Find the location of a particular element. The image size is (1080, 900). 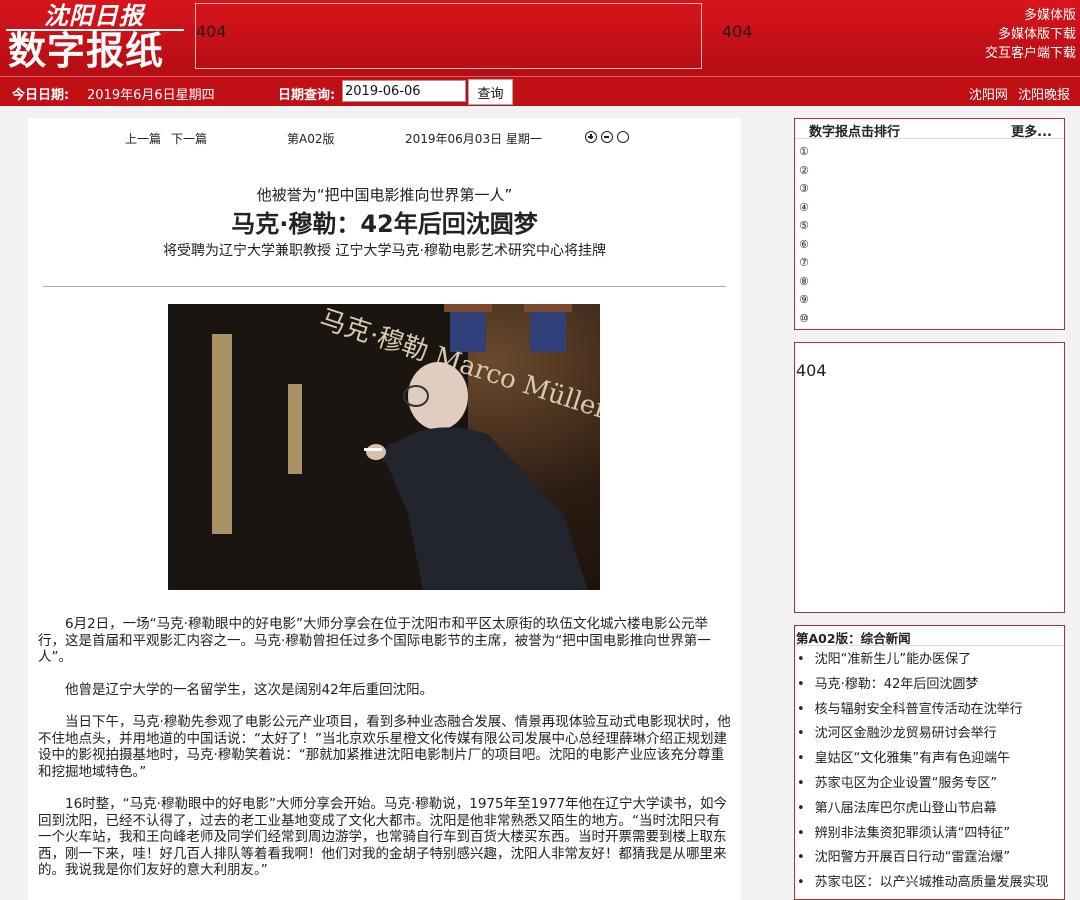

ranking-item: ② is located at coordinates (931, 171).